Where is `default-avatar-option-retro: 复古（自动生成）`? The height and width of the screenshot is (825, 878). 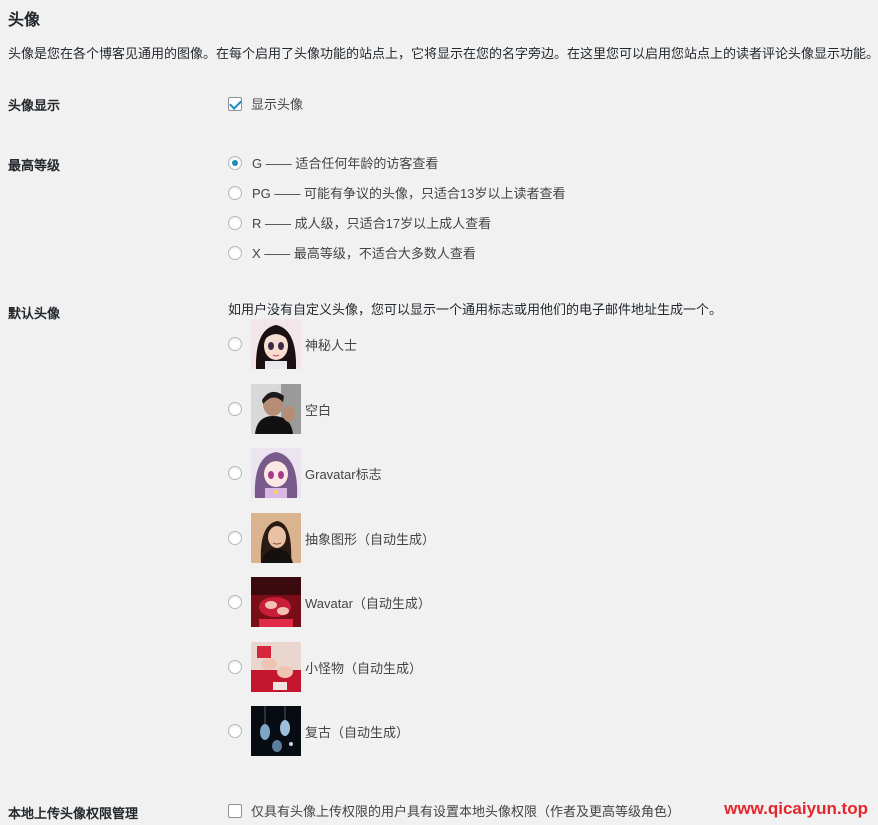 default-avatar-option-retro: 复古（自动生成） is located at coordinates (318, 731).